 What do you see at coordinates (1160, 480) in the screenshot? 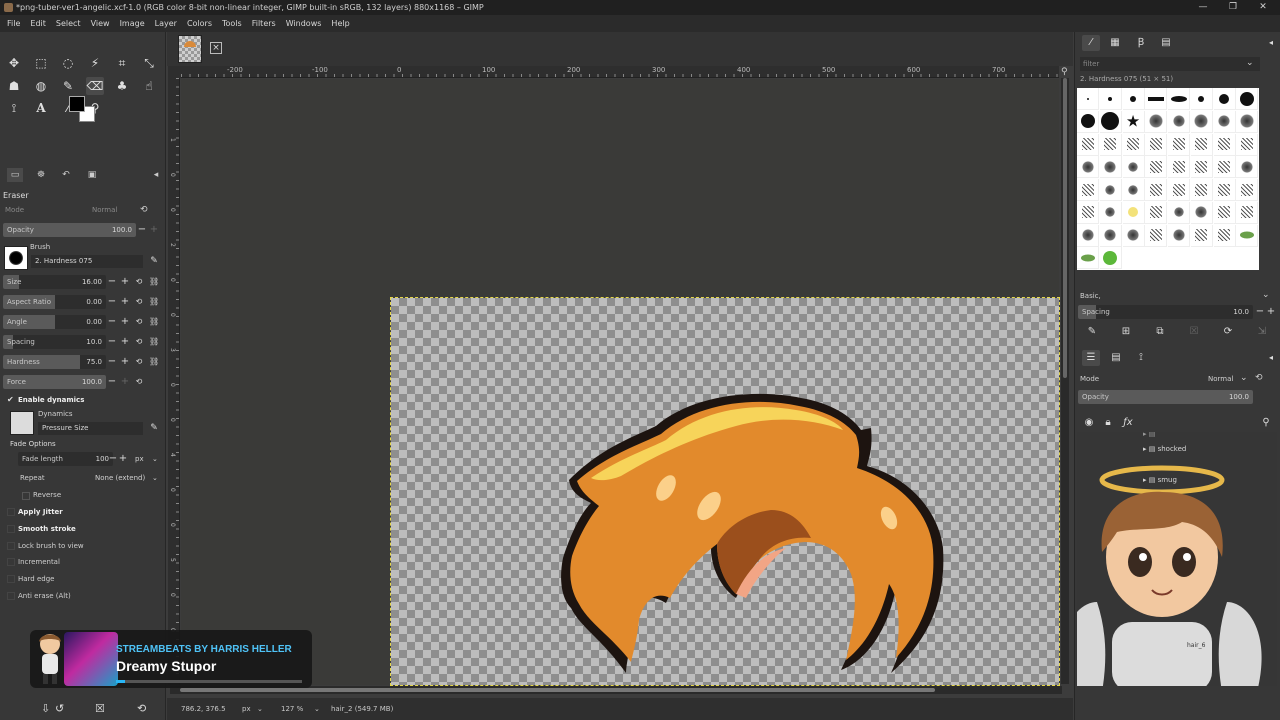
I see `layer-row: ▸ ▤ smug` at bounding box center [1160, 480].